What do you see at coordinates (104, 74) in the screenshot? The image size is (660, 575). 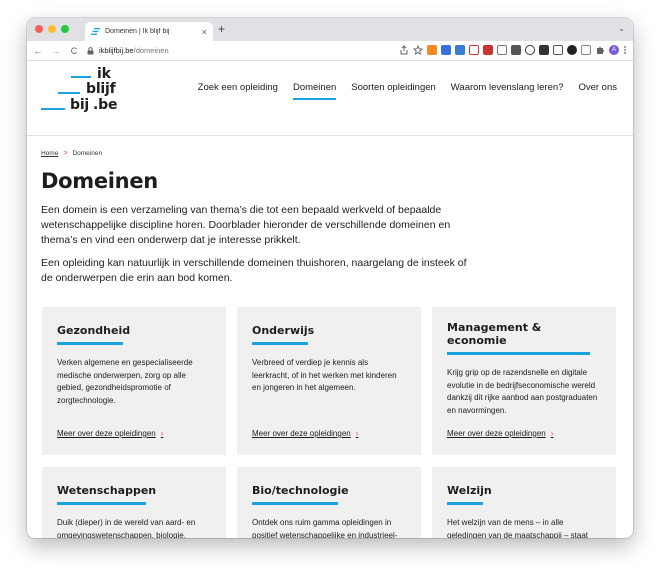 I see `logo-word-ik: ik` at bounding box center [104, 74].